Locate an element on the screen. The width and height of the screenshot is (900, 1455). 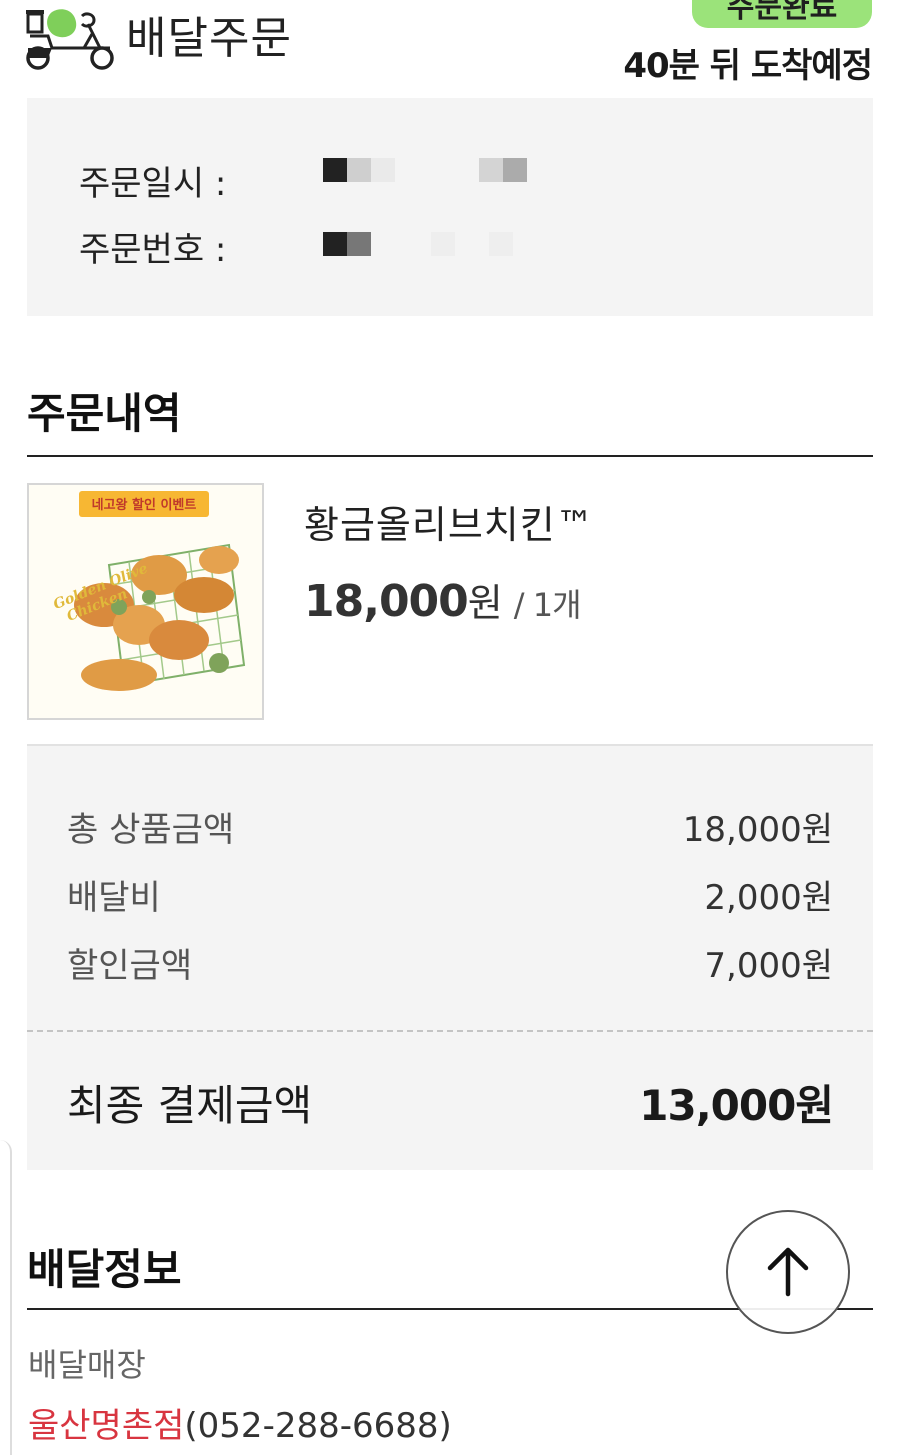
store-line: 울산명촌점(052-288-6688) is located at coordinates (240, 1422).